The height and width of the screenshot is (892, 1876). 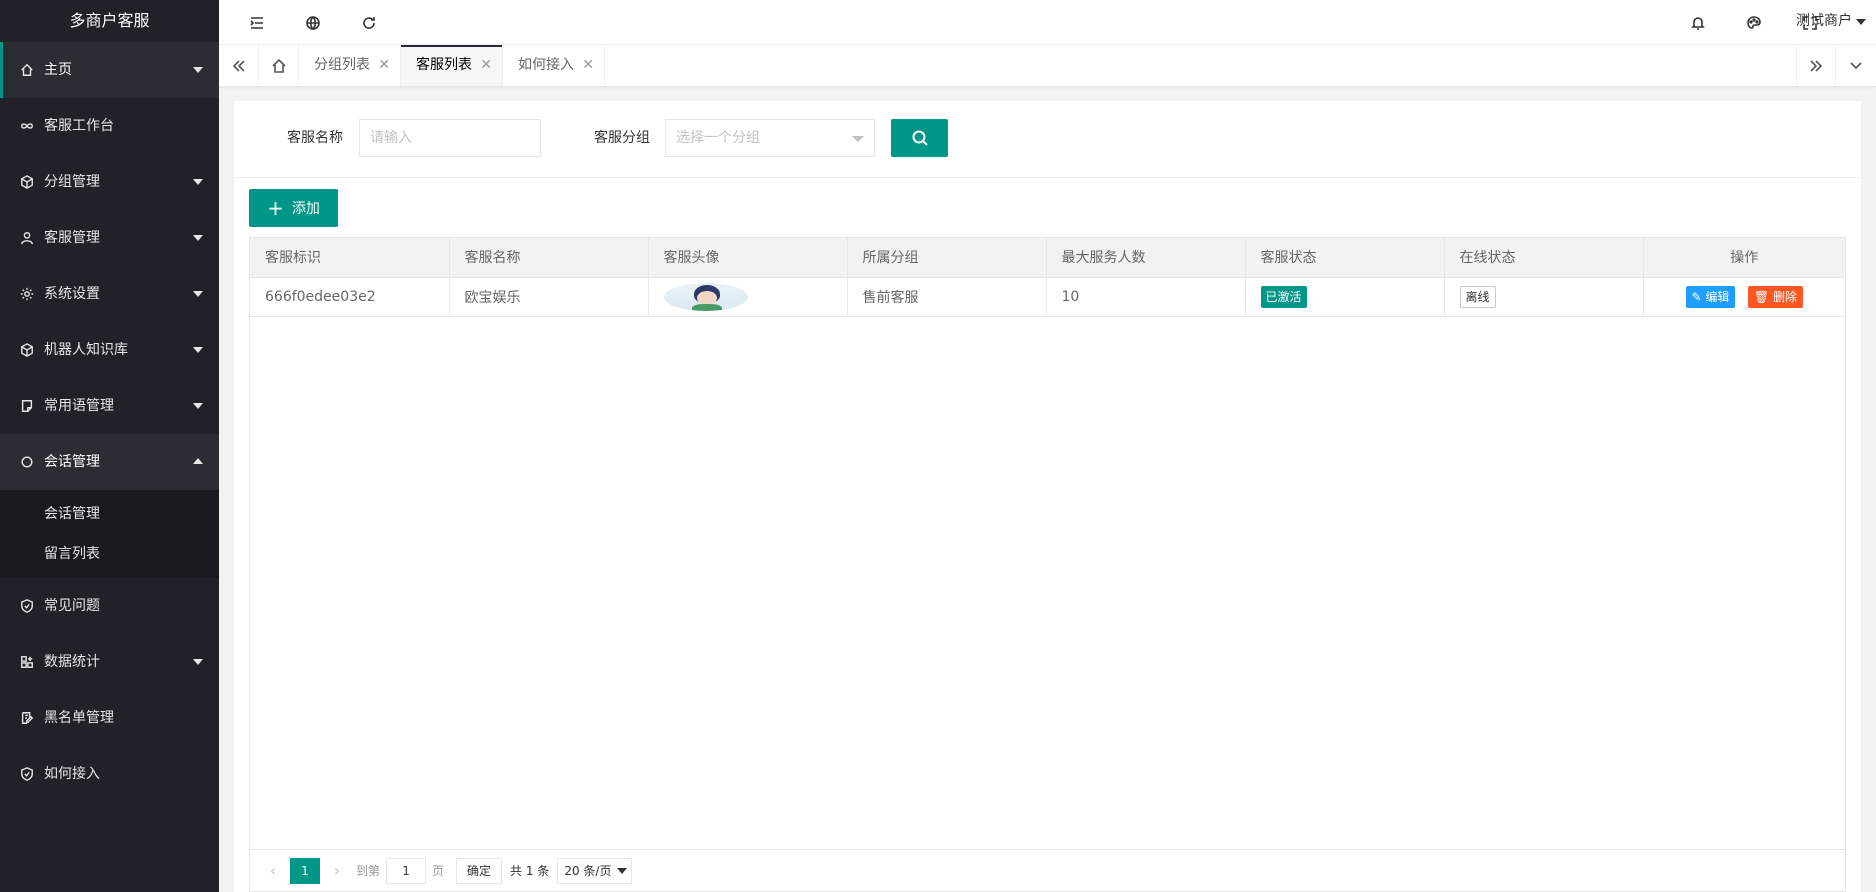 I want to click on agent-group-select: 选择一个分组, so click(x=770, y=138).